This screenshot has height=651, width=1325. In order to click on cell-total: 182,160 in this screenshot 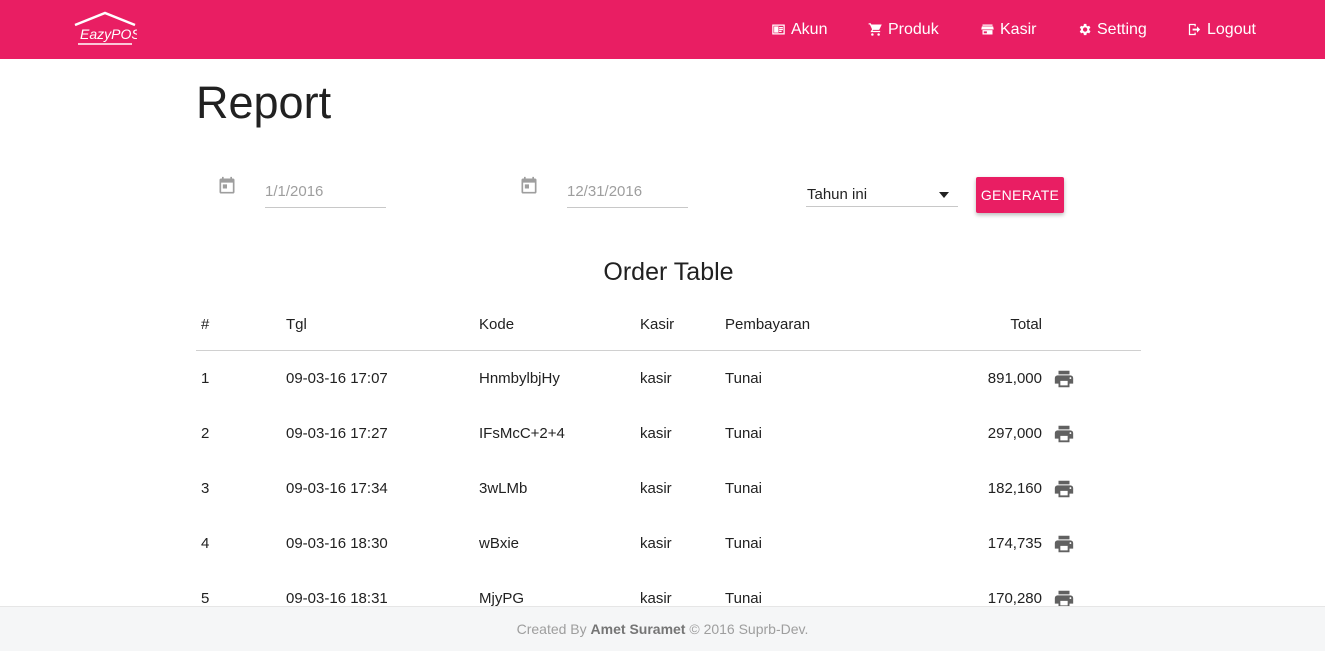, I will do `click(1014, 488)`.